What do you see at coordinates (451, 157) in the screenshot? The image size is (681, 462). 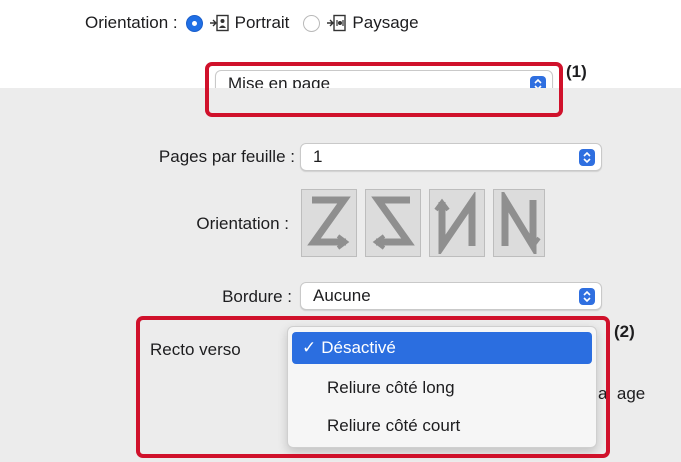 I see `pages-per-sheet-popup: 1` at bounding box center [451, 157].